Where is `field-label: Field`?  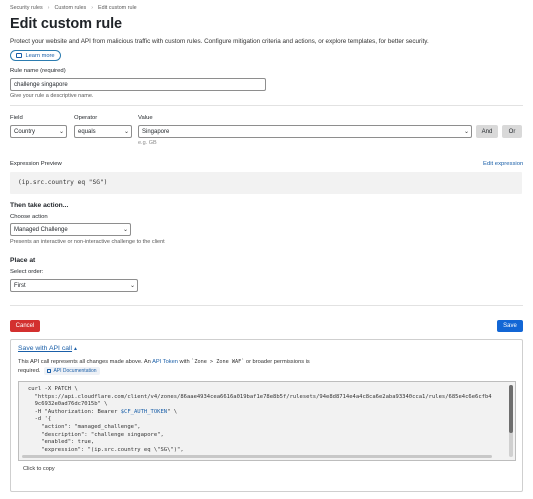
field-label: Field is located at coordinates (16, 118).